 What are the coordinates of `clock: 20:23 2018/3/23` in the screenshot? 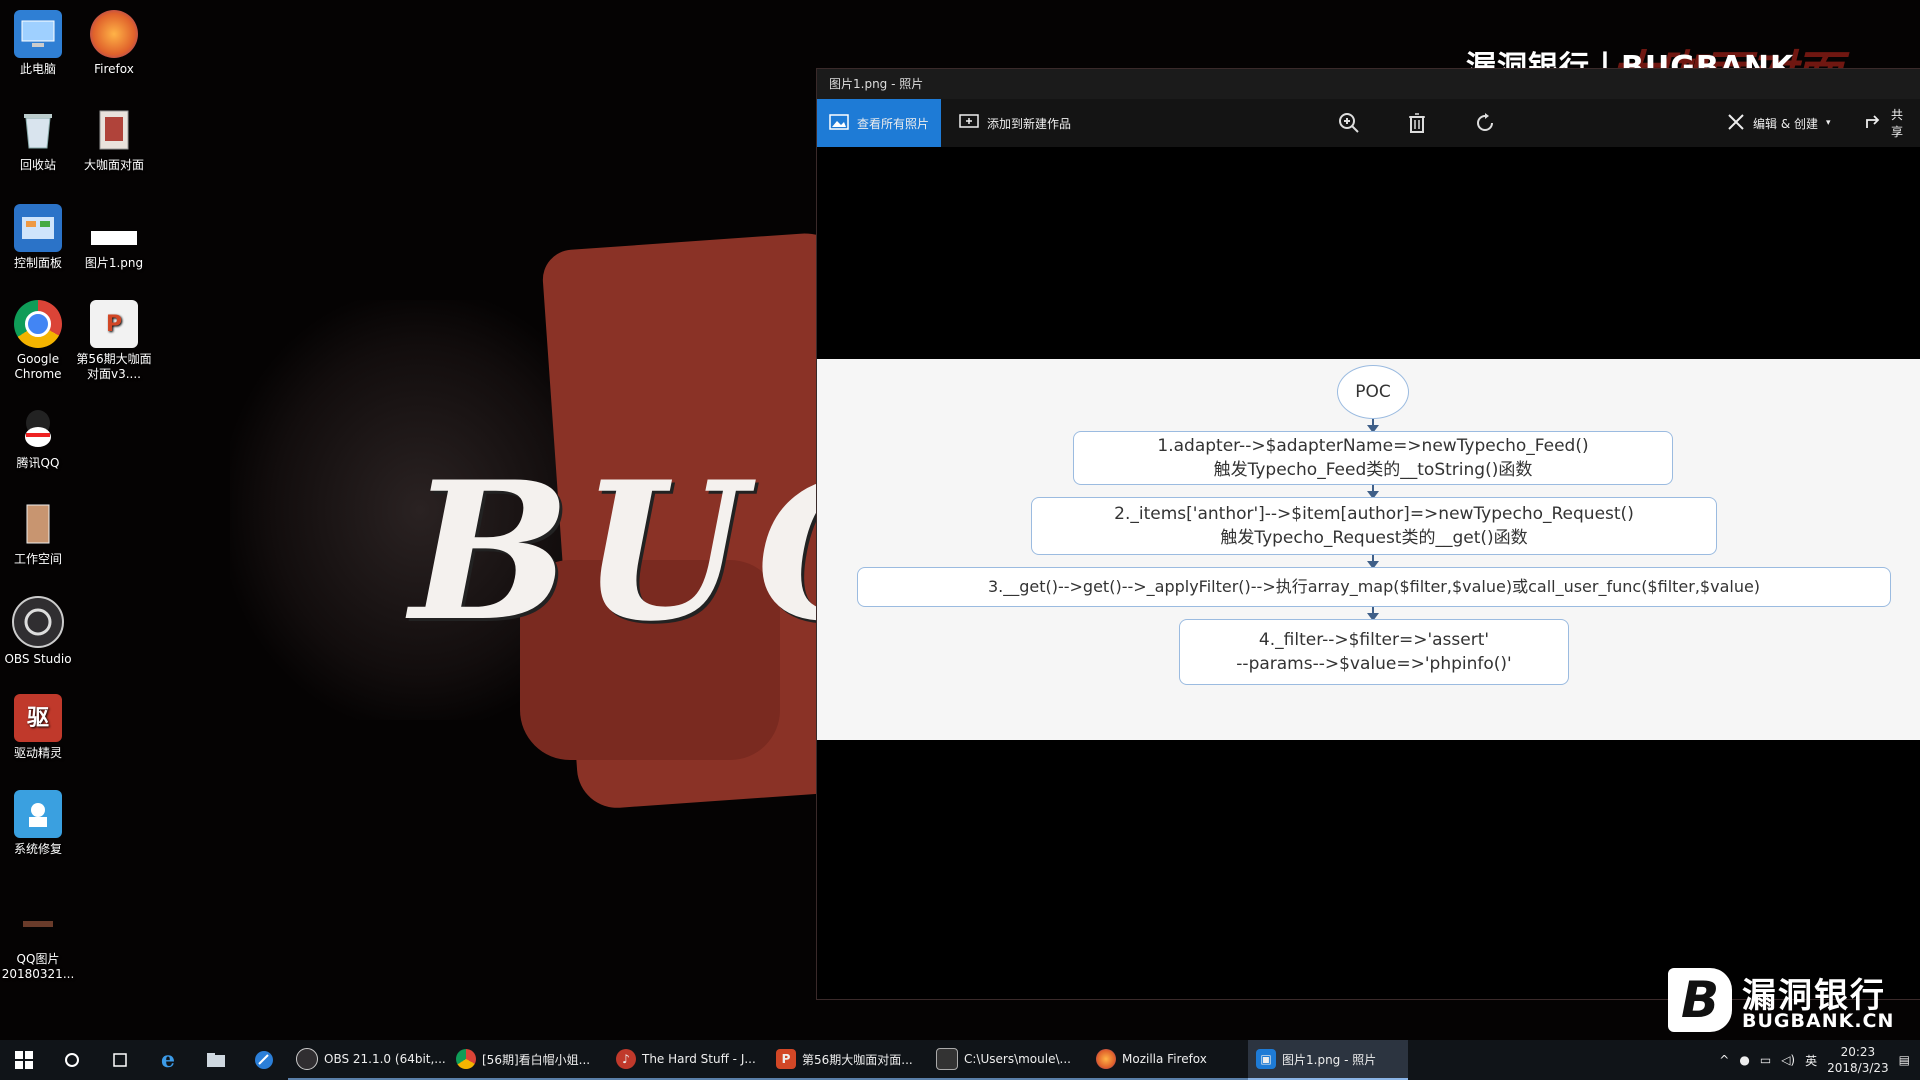 It's located at (1858, 1060).